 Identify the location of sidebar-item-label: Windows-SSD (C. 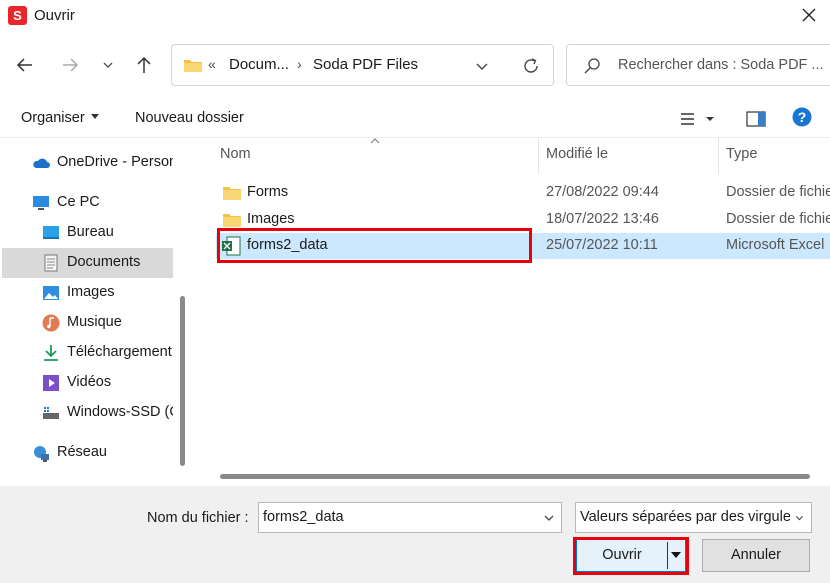
(120, 412).